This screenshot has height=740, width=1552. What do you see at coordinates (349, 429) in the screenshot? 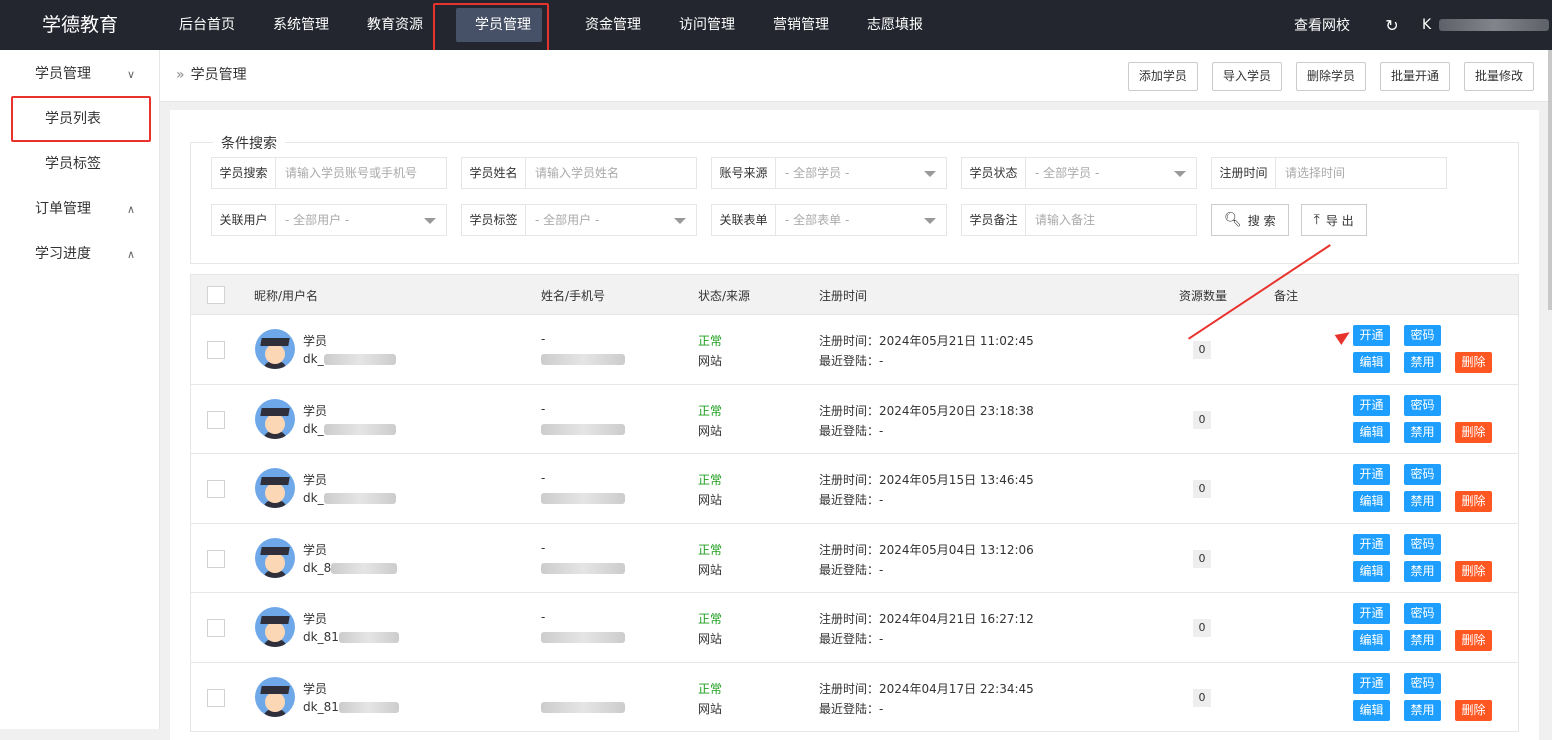
I see `row-username: dk_` at bounding box center [349, 429].